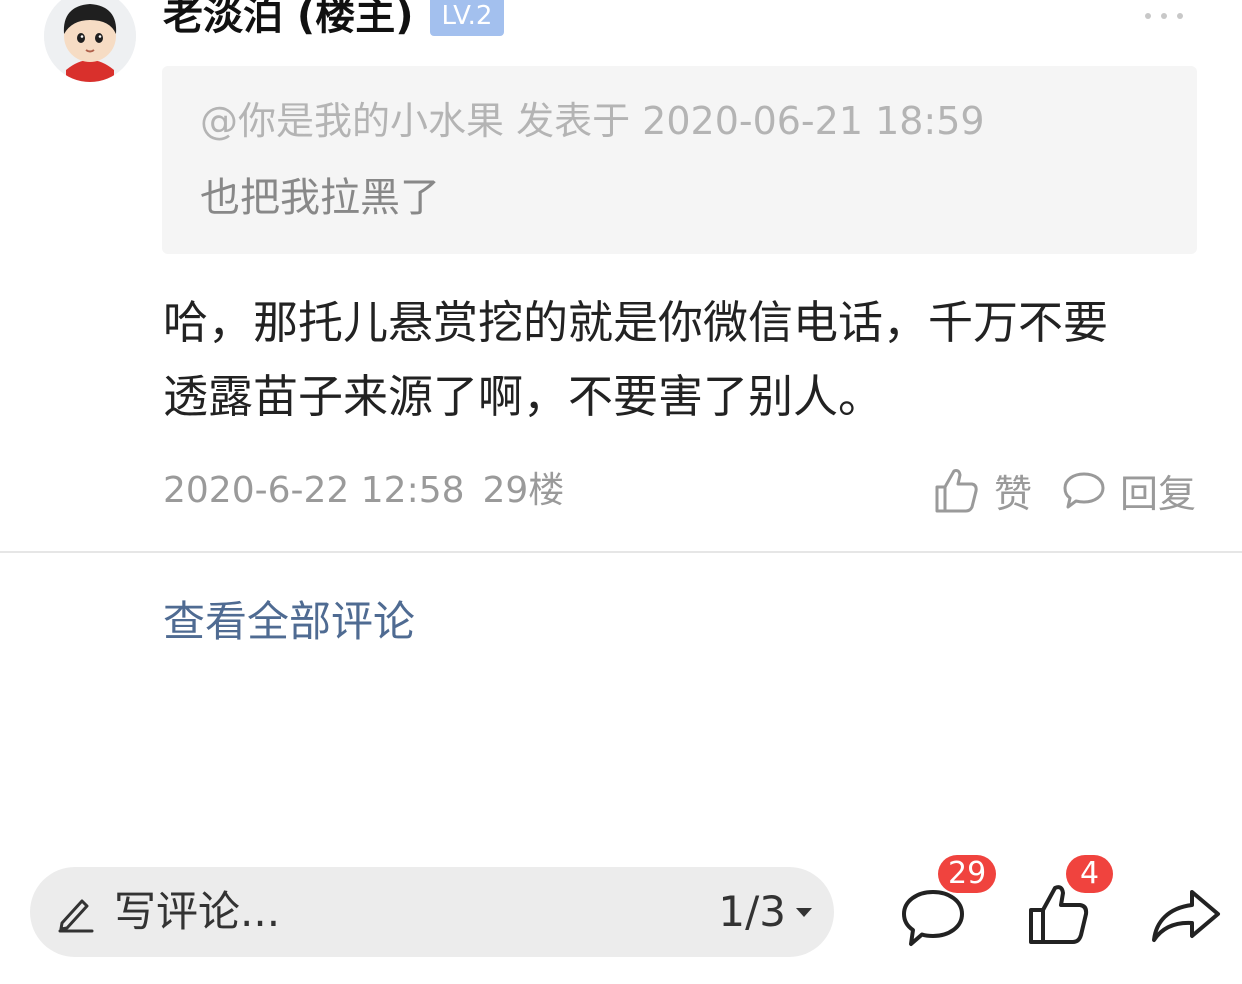 Image resolution: width=1242 pixels, height=984 pixels. What do you see at coordinates (752, 911) in the screenshot?
I see `page-indicator-text: 1/3` at bounding box center [752, 911].